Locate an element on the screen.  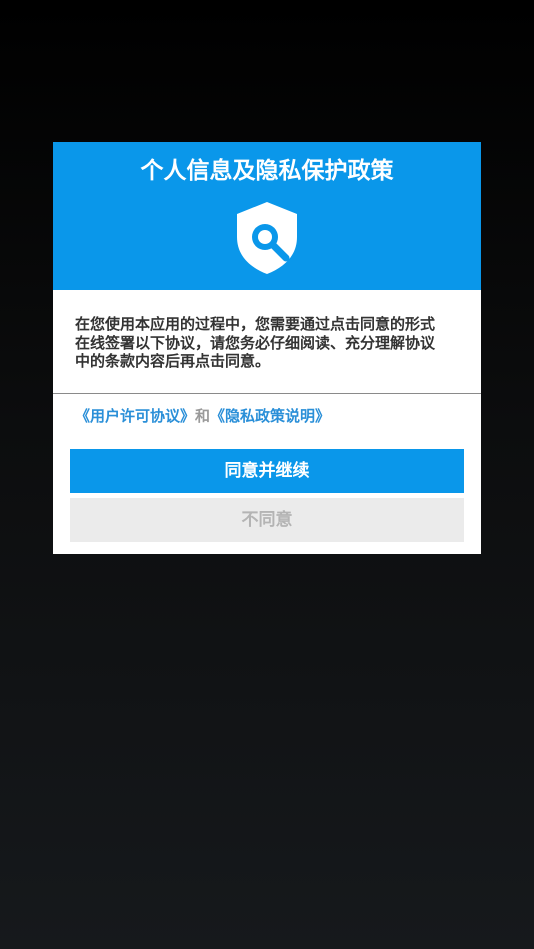
shield-search-icon is located at coordinates (267, 238).